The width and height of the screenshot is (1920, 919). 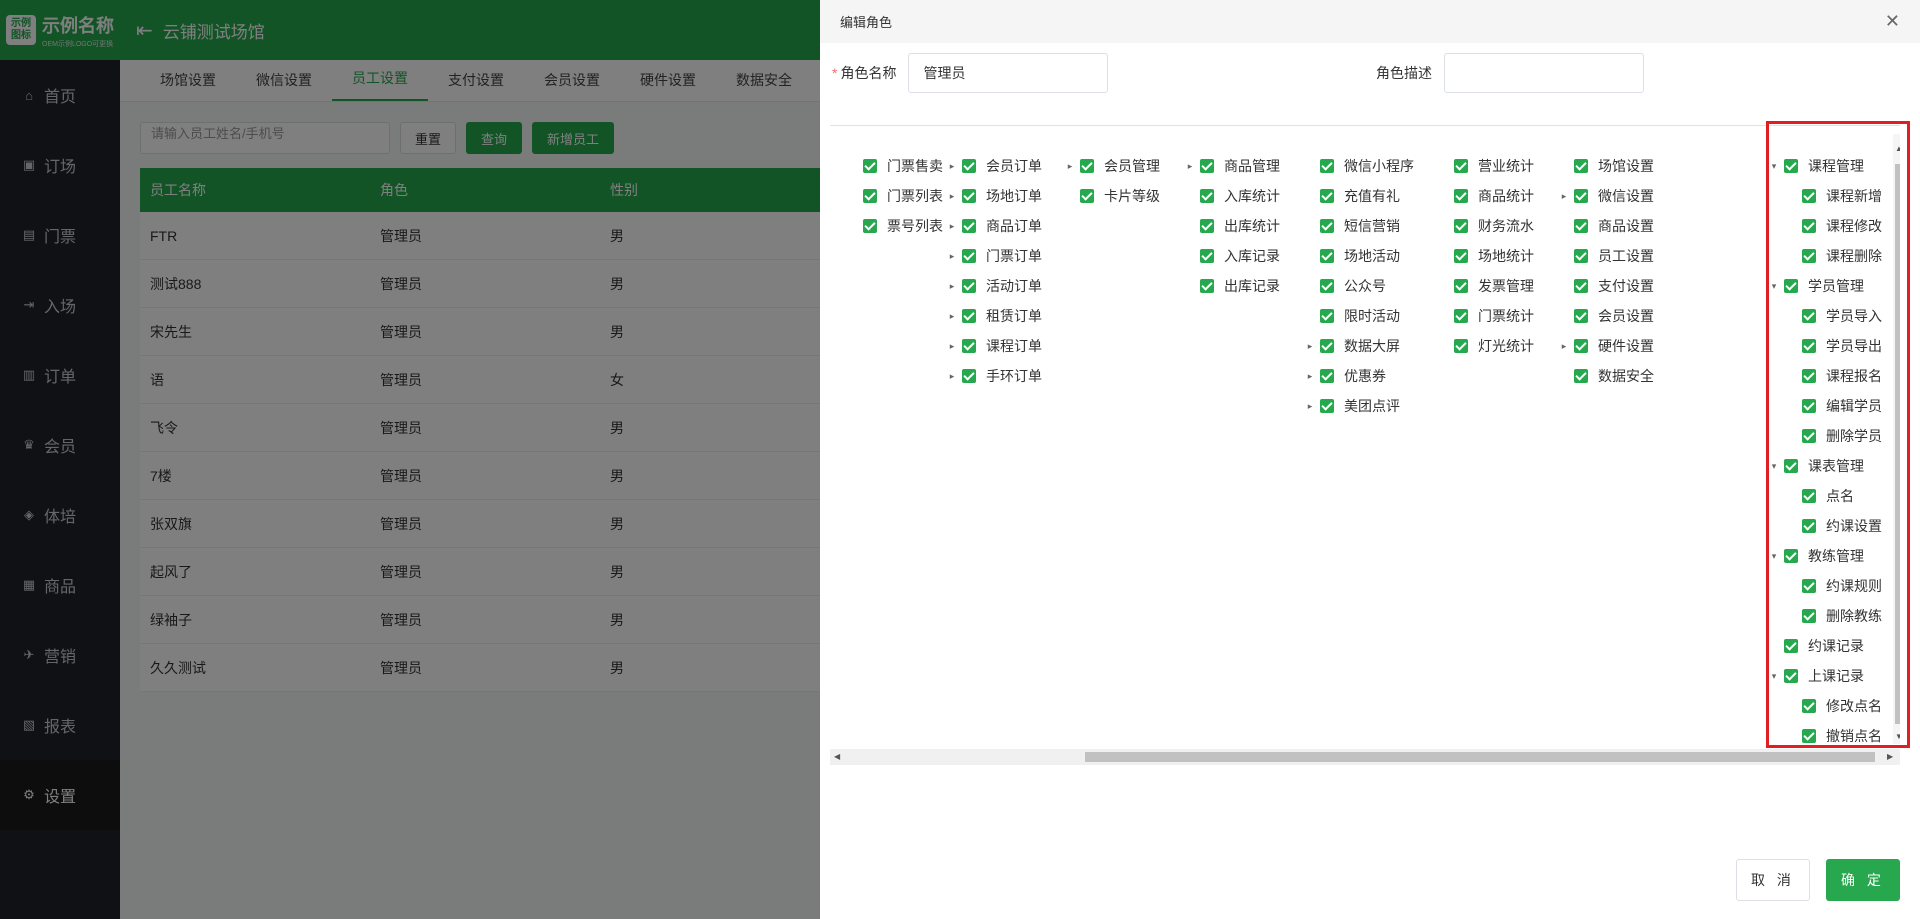 I want to click on close-icon: ✕, so click(x=1892, y=21).